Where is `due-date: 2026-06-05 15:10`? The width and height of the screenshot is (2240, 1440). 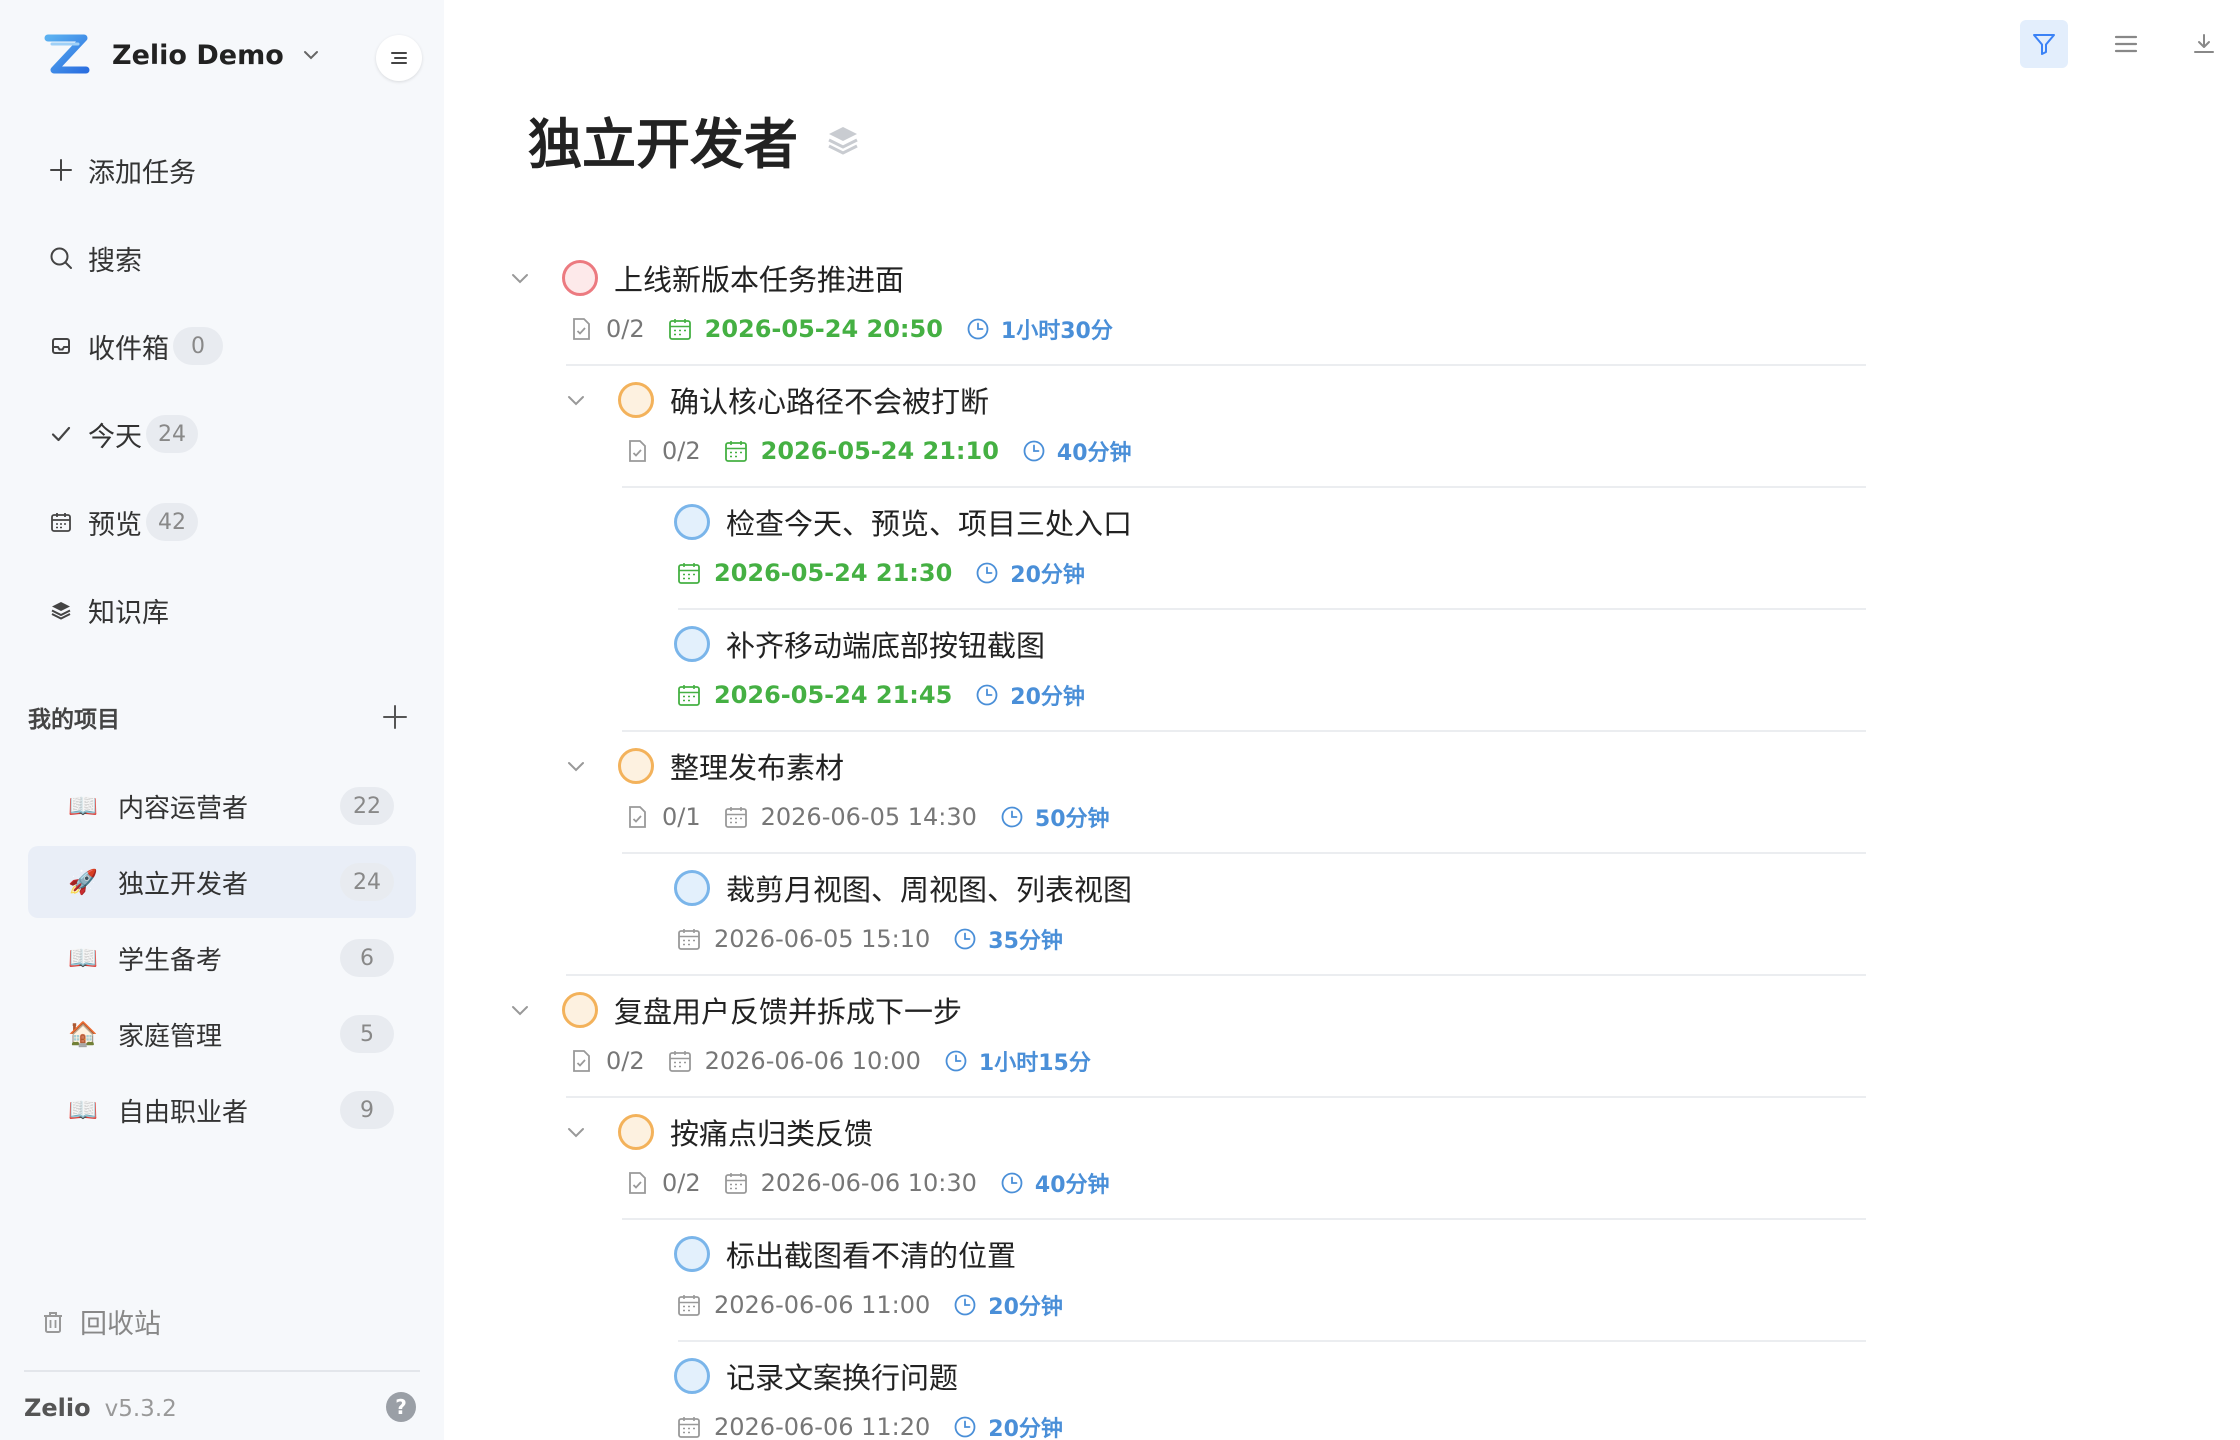
due-date: 2026-06-05 15:10 is located at coordinates (822, 939).